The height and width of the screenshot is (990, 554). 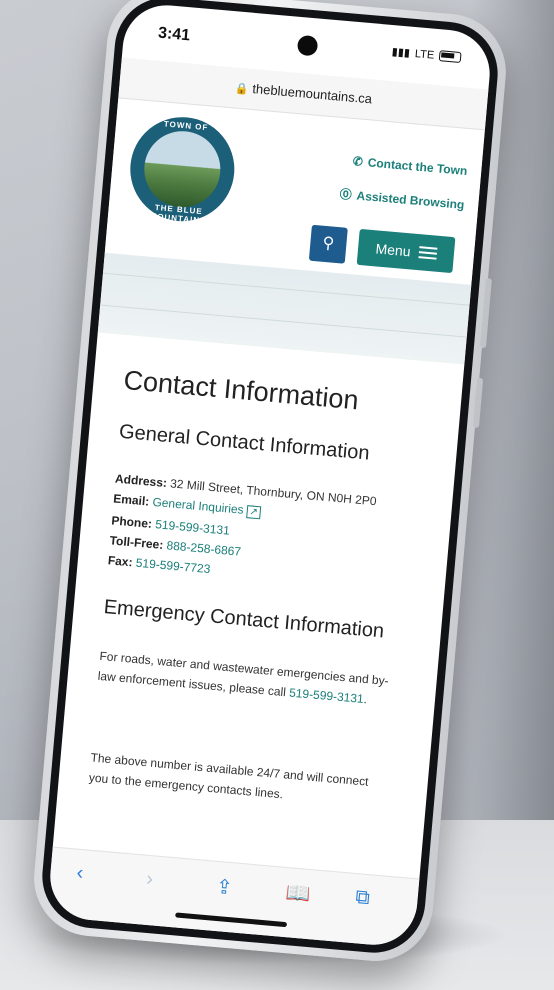 What do you see at coordinates (173, 566) in the screenshot?
I see `fax-link: 519-599-7723` at bounding box center [173, 566].